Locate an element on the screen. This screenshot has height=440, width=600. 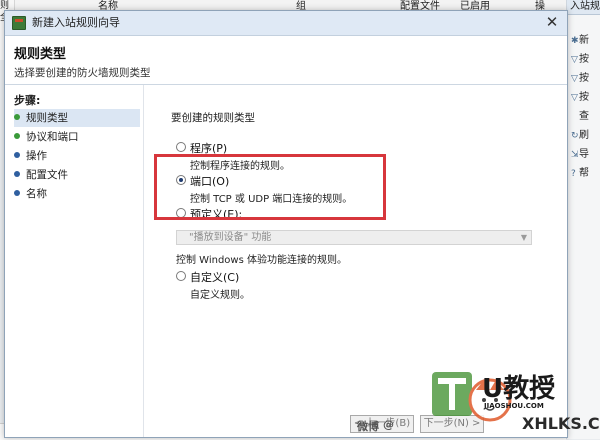
action-filter-profile: ▽按 is located at coordinates (583, 59).